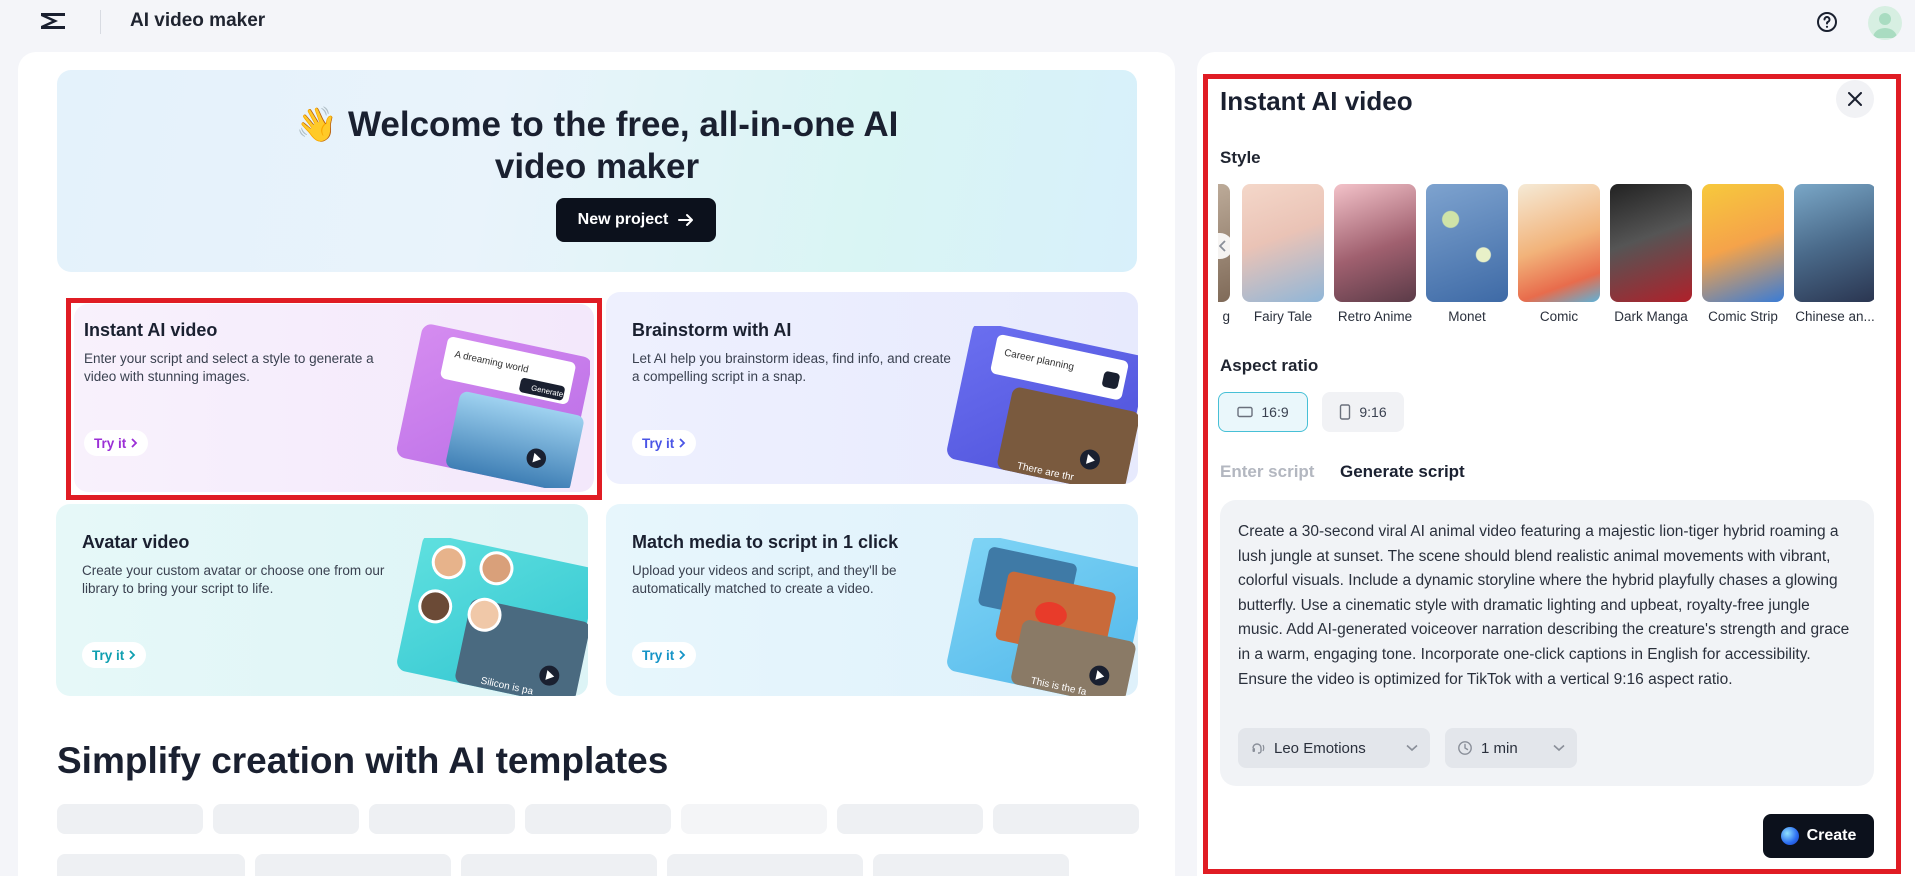 Image resolution: width=1915 pixels, height=876 pixels. Describe the element at coordinates (1267, 472) in the screenshot. I see `tab-enter-script: Enter script` at that location.